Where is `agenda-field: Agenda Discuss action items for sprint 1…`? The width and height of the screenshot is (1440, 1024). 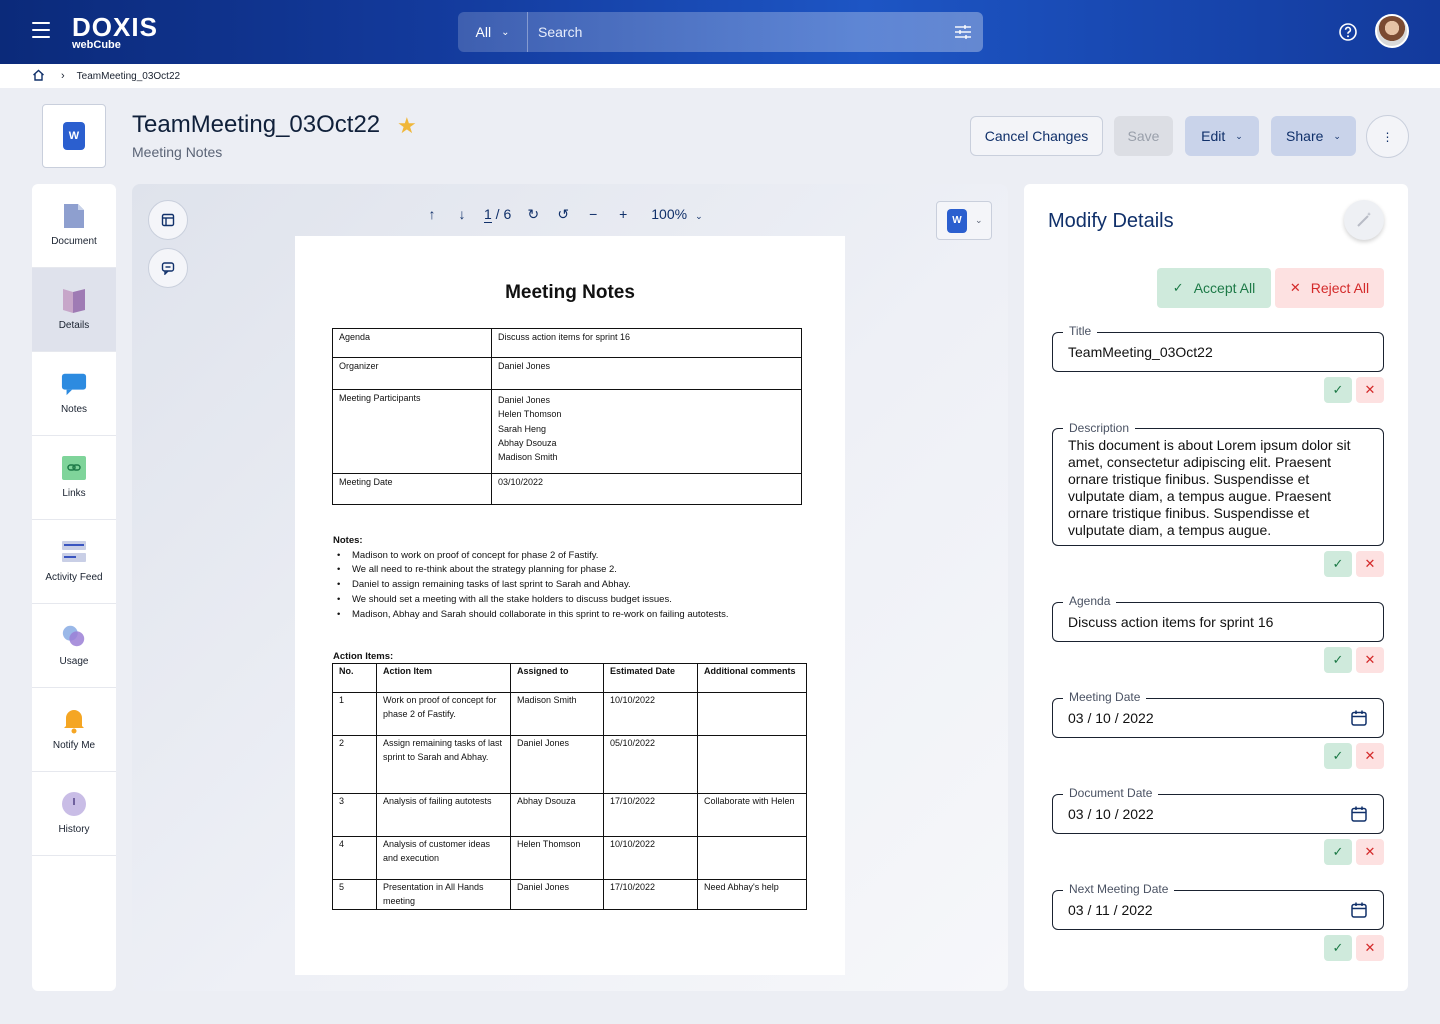
agenda-field: Agenda Discuss action items for sprint 1… is located at coordinates (1218, 618).